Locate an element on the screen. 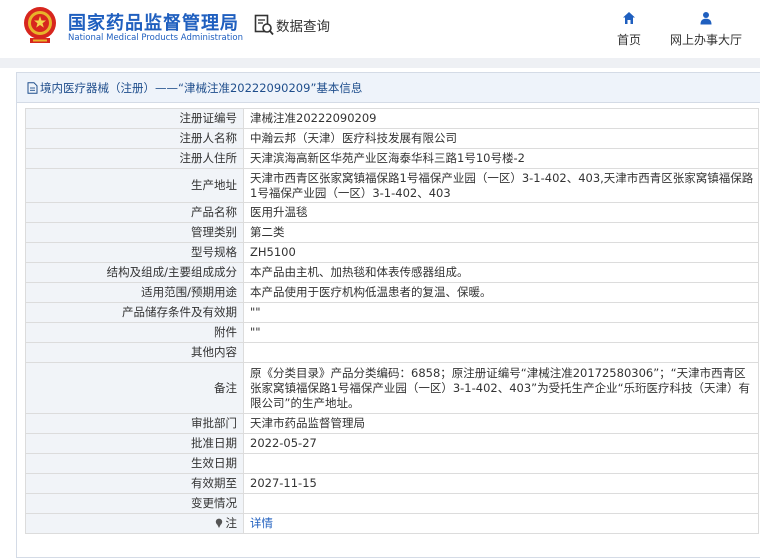 This screenshot has width=760, height=558. user-icon is located at coordinates (706, 18).